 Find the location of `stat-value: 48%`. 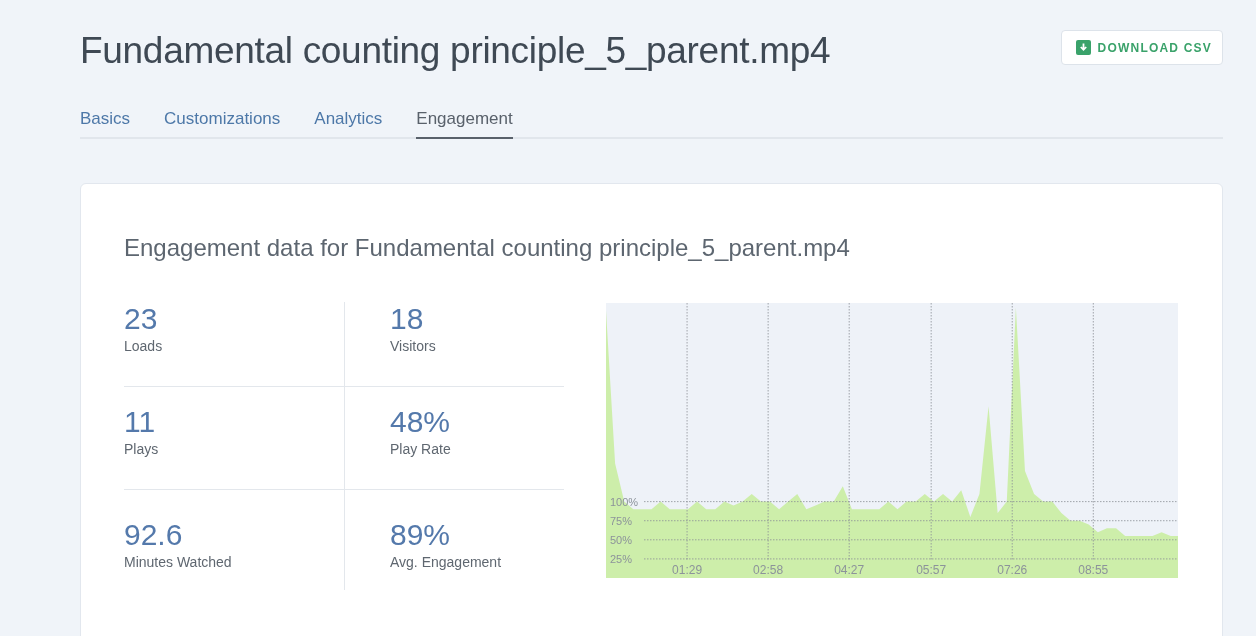

stat-value: 48% is located at coordinates (421, 422).